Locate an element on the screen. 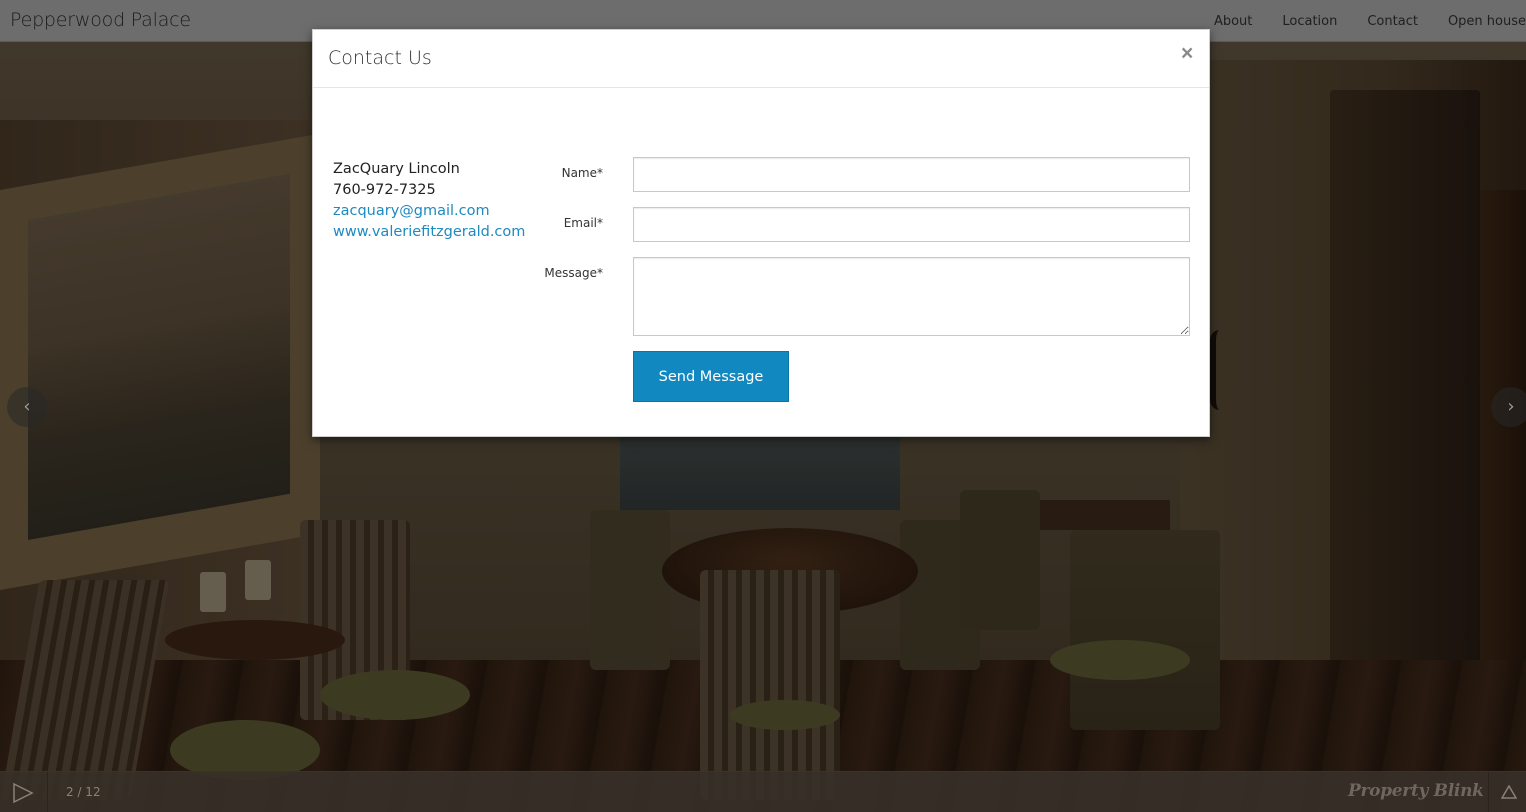 The height and width of the screenshot is (812, 1526). name-label: Name* is located at coordinates (582, 173).